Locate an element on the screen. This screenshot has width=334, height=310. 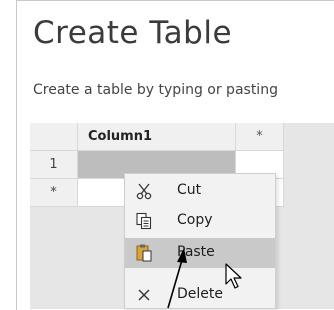
menu-item-paste: Paste is located at coordinates (200, 253).